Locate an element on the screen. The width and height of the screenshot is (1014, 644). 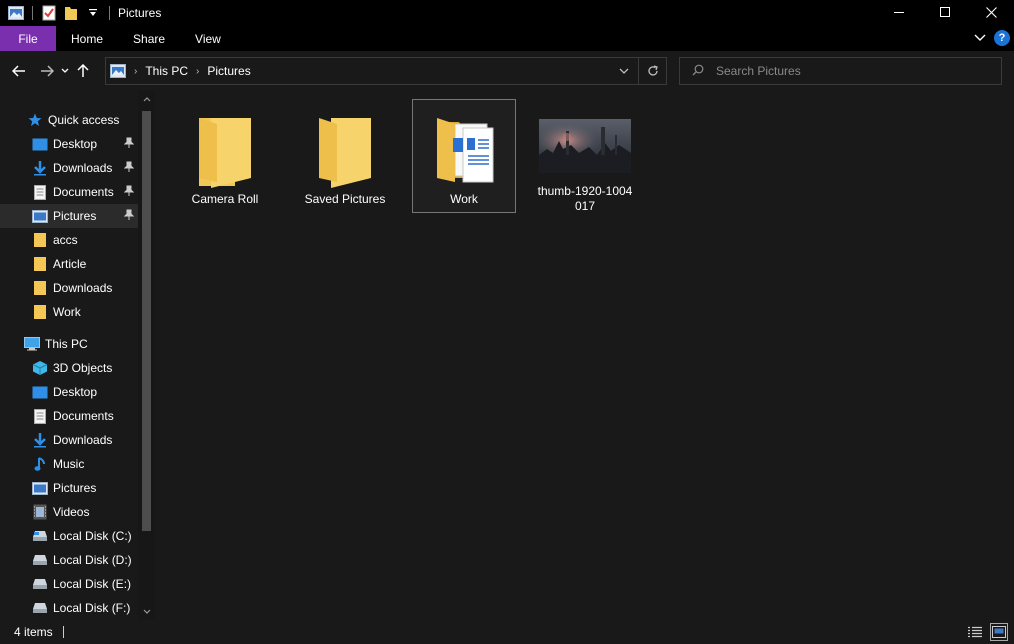
sidebar-item-pictures-pc: Pictures is located at coordinates (69, 488).